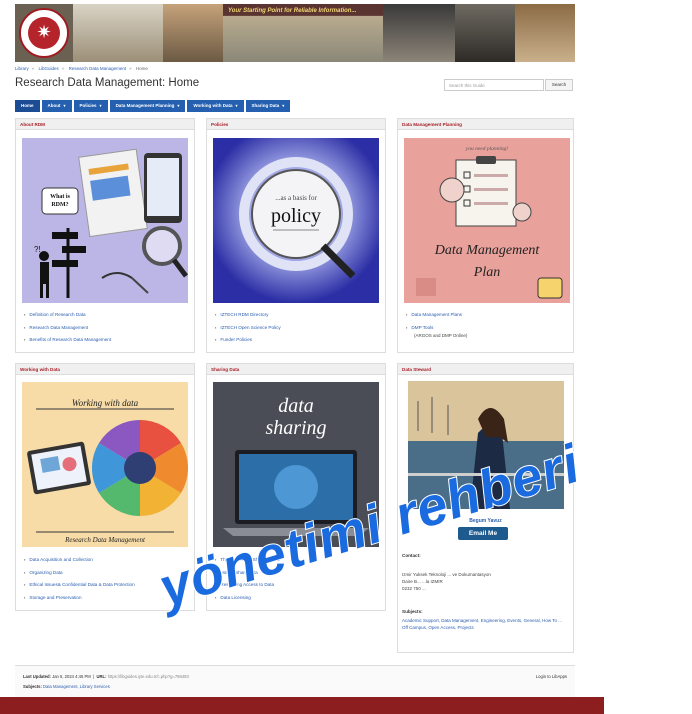 The image size is (692, 714). Describe the element at coordinates (302, 705) in the screenshot. I see `footer-red-bar` at that location.